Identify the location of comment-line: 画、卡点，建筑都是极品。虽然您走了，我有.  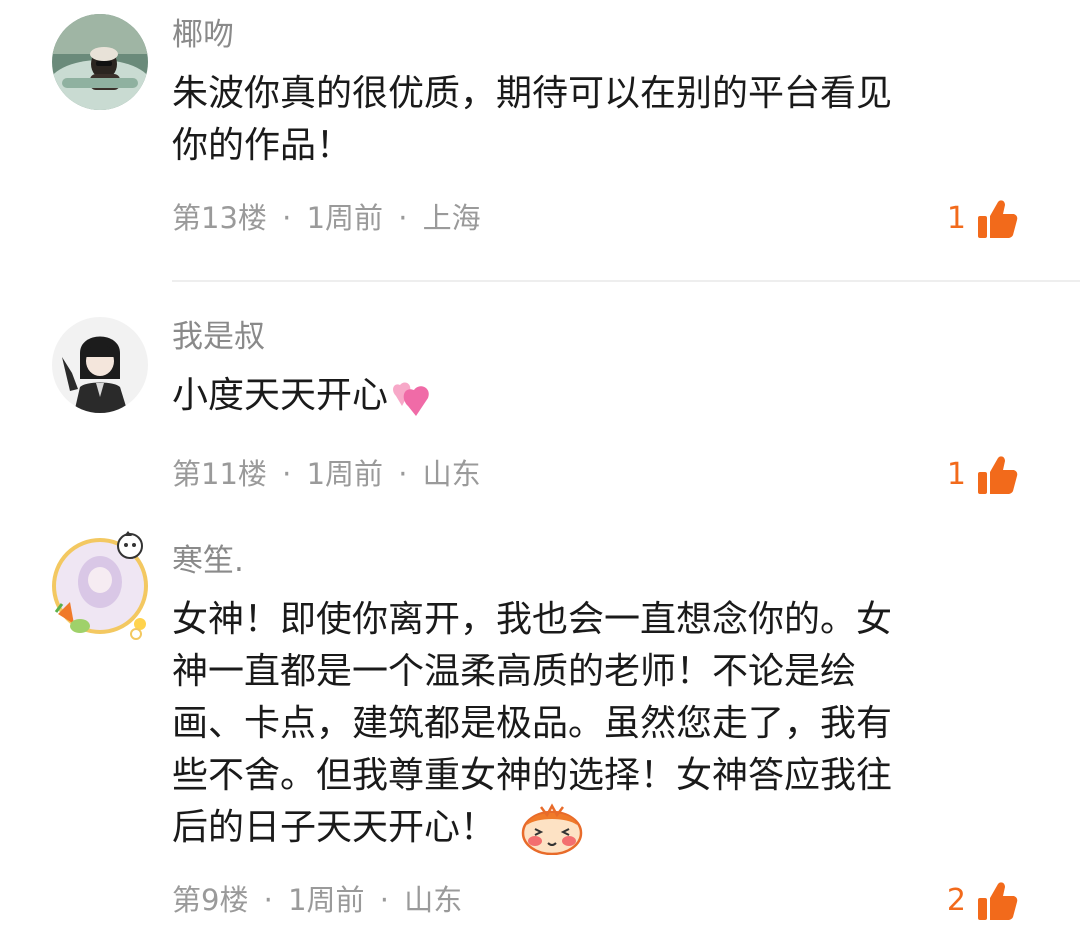
(532, 723).